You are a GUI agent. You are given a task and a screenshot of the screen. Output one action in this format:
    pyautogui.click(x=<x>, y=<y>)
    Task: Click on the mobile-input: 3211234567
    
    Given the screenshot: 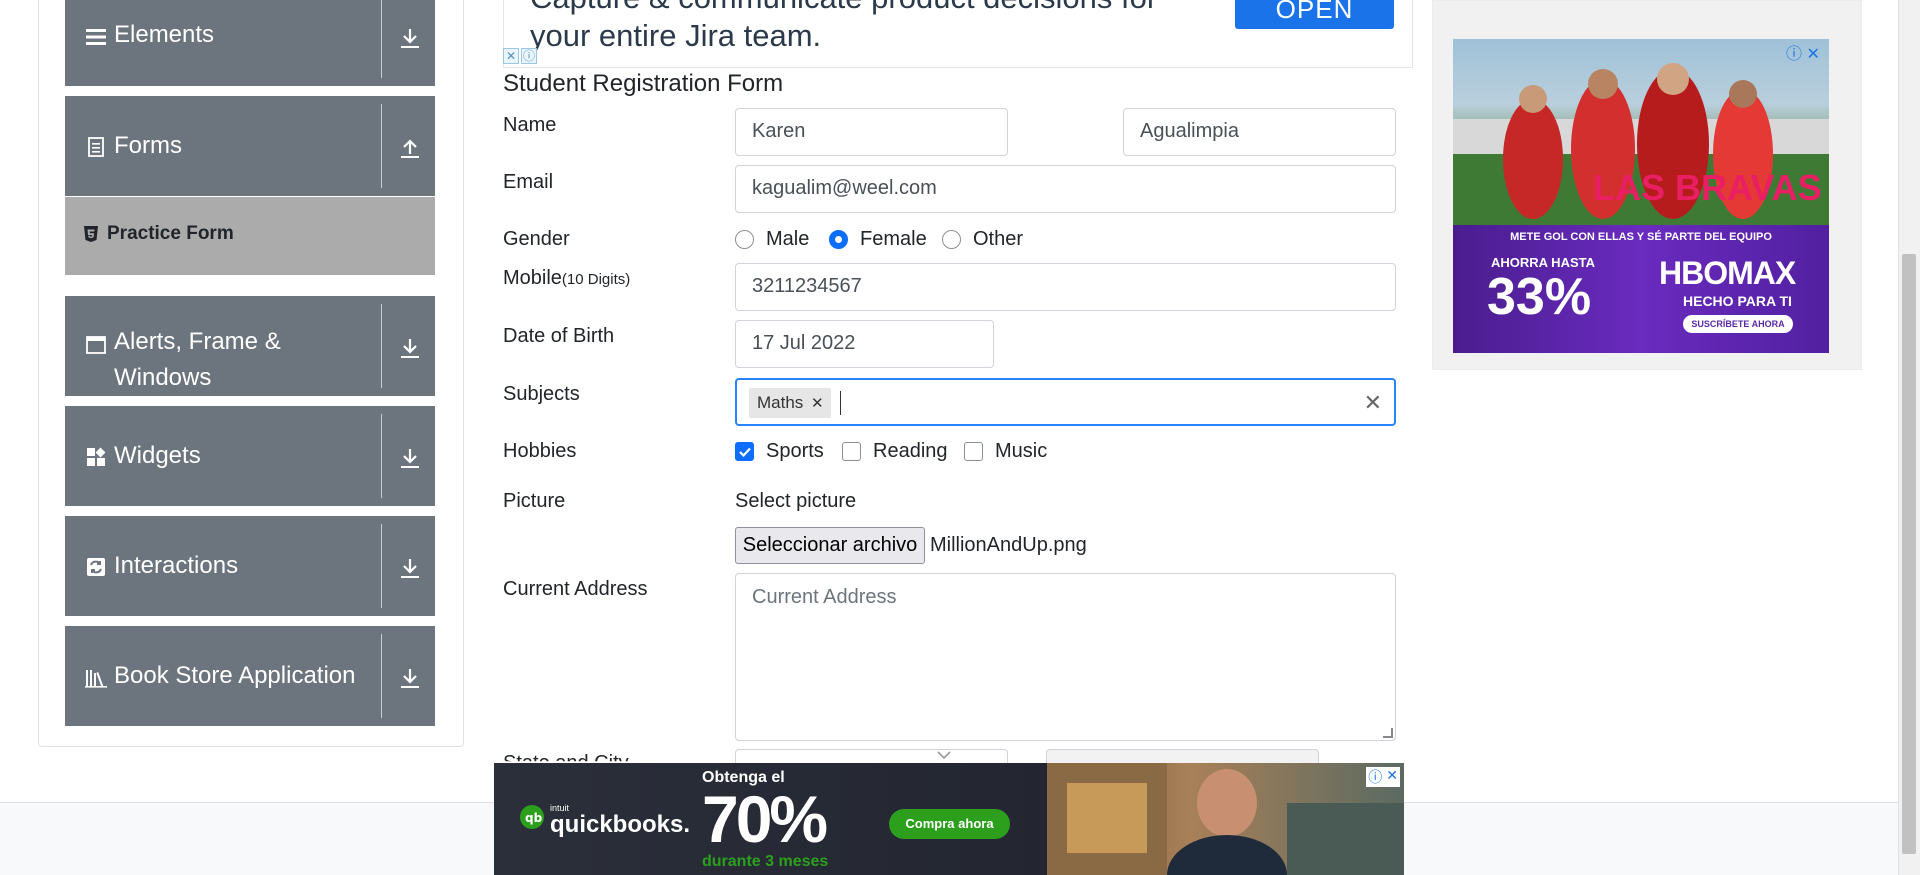 What is the action you would take?
    pyautogui.click(x=1065, y=287)
    